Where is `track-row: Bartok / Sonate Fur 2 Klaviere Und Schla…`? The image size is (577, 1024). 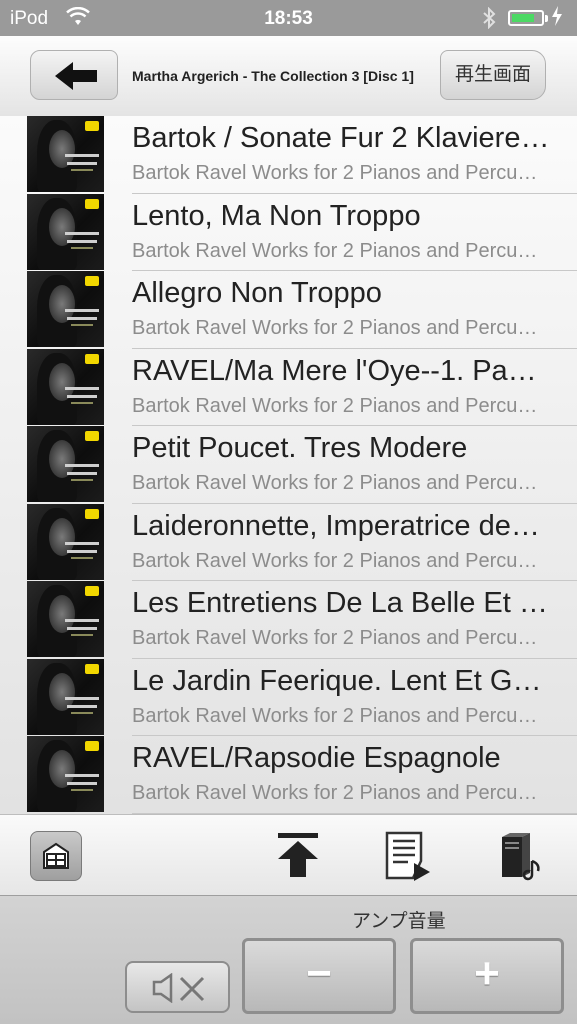
track-row: Bartok / Sonate Fur 2 Klaviere Und Schla… is located at coordinates (288, 155).